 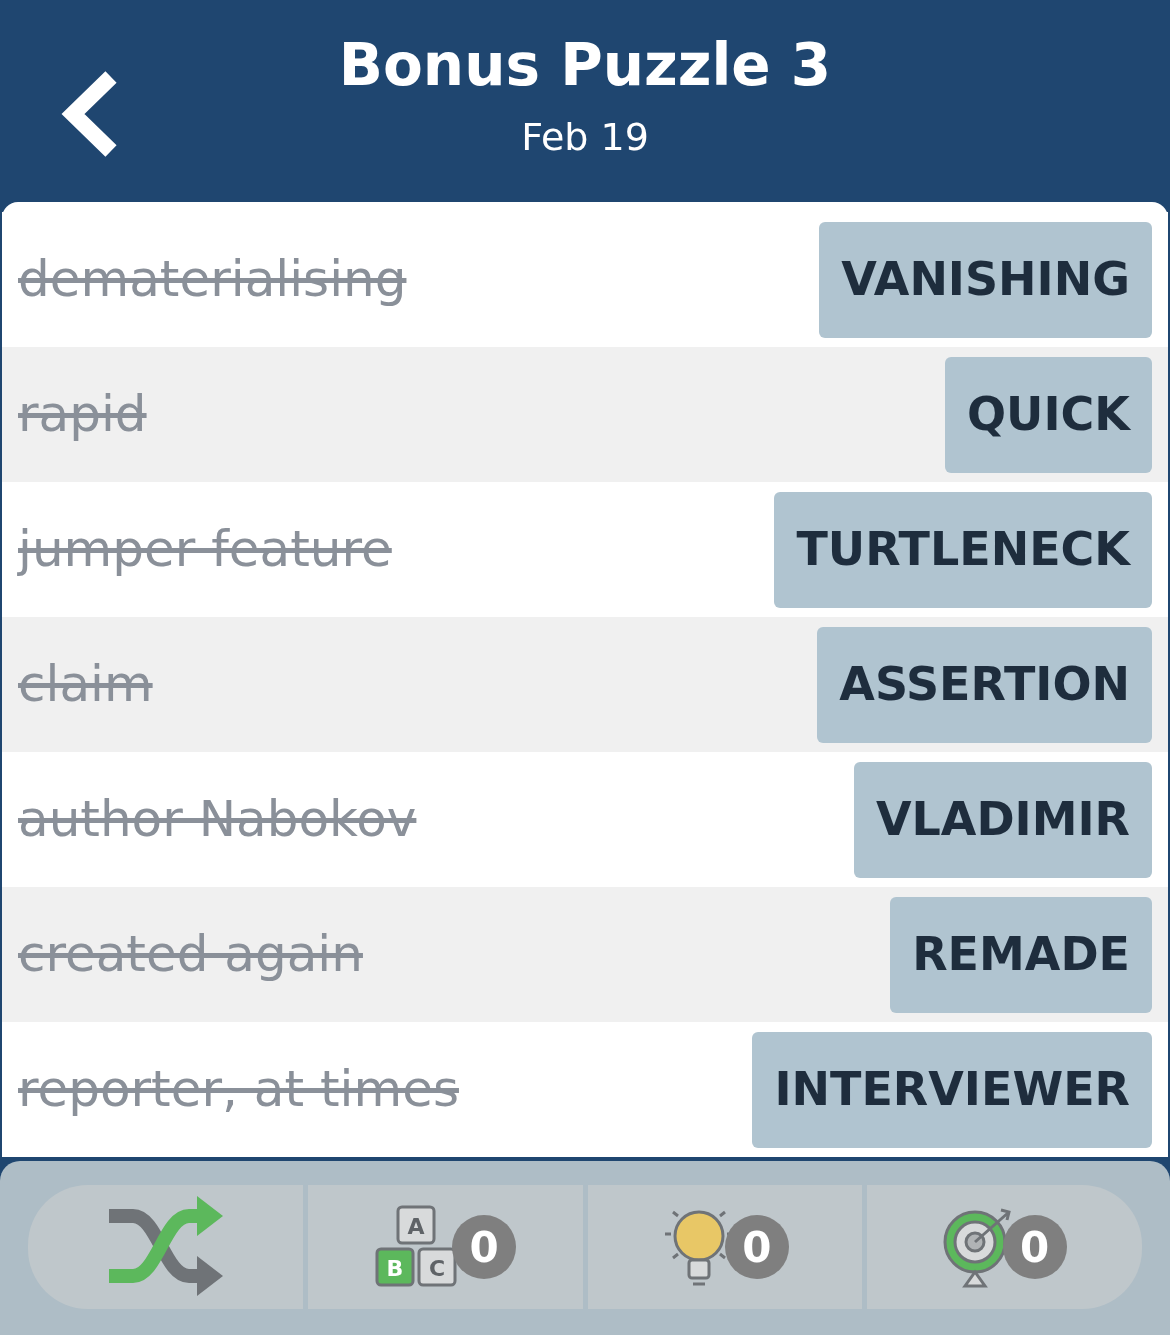 What do you see at coordinates (952, 1089) in the screenshot?
I see `answer-tile: INTERVIEWER` at bounding box center [952, 1089].